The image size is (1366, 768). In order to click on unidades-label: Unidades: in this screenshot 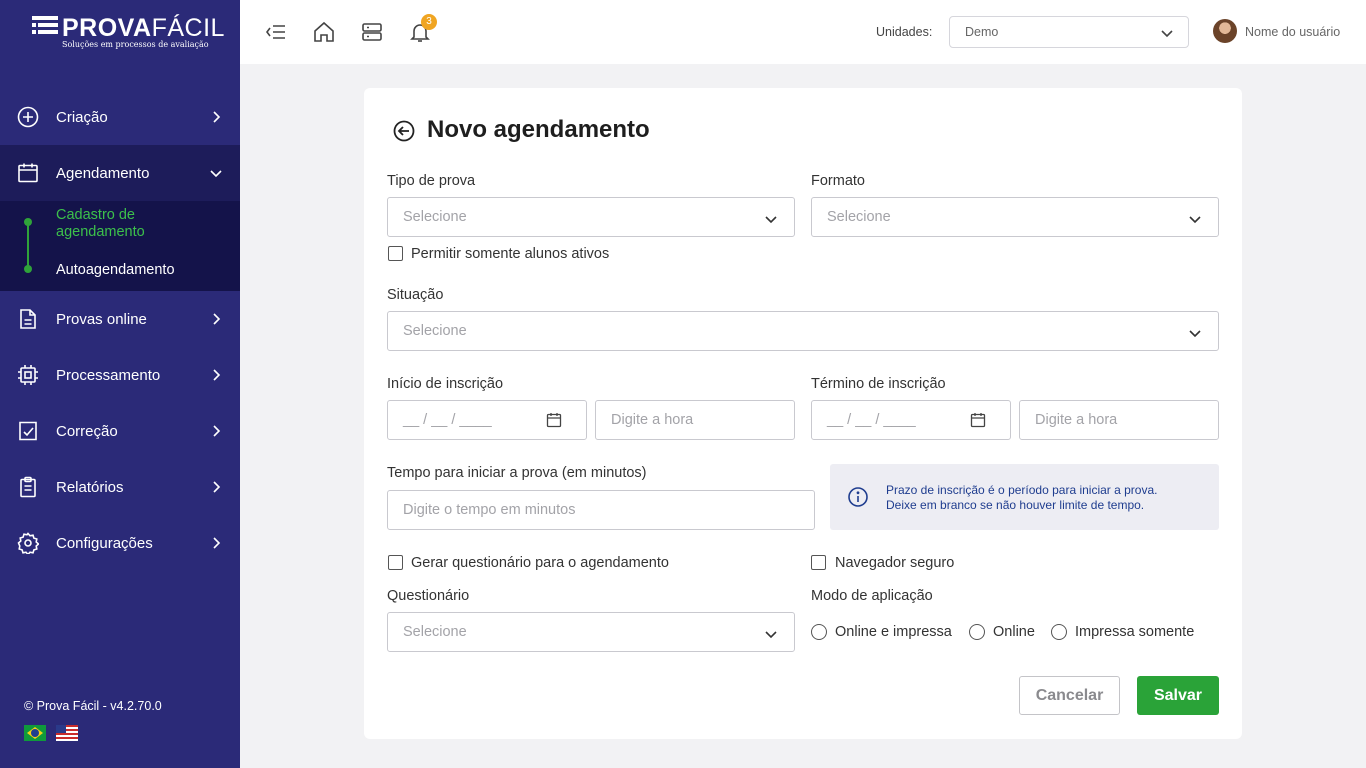, I will do `click(904, 32)`.